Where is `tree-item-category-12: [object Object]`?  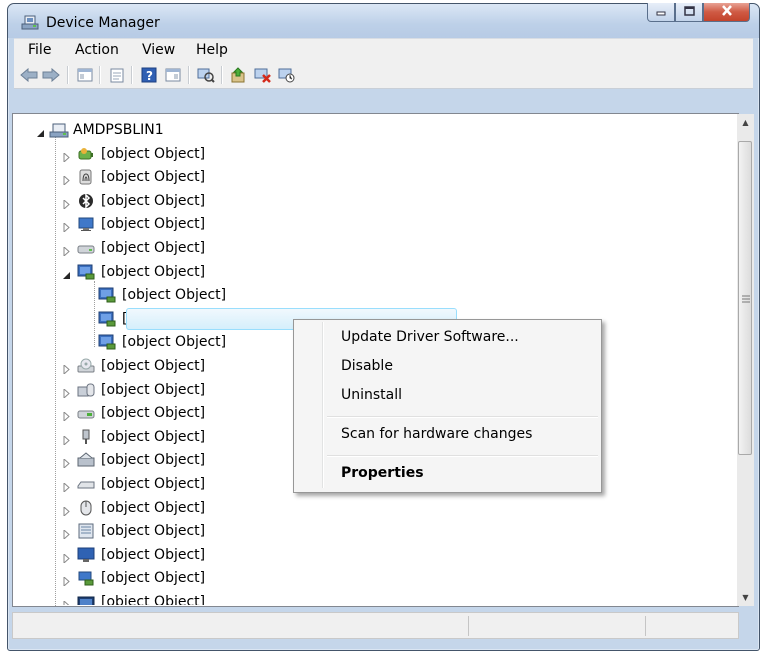 tree-item-category-12: [object Object] is located at coordinates (141, 437).